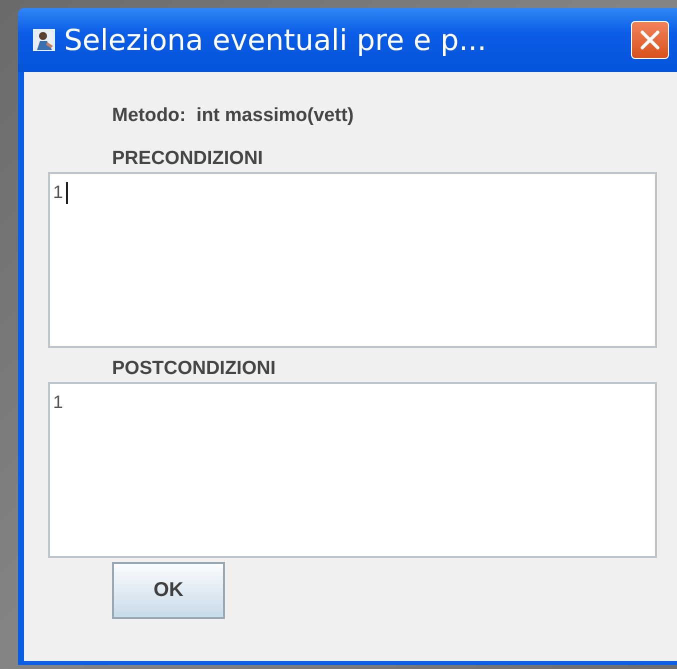  Describe the element at coordinates (194, 369) in the screenshot. I see `section-label: POSTCONDIZIONI` at that location.